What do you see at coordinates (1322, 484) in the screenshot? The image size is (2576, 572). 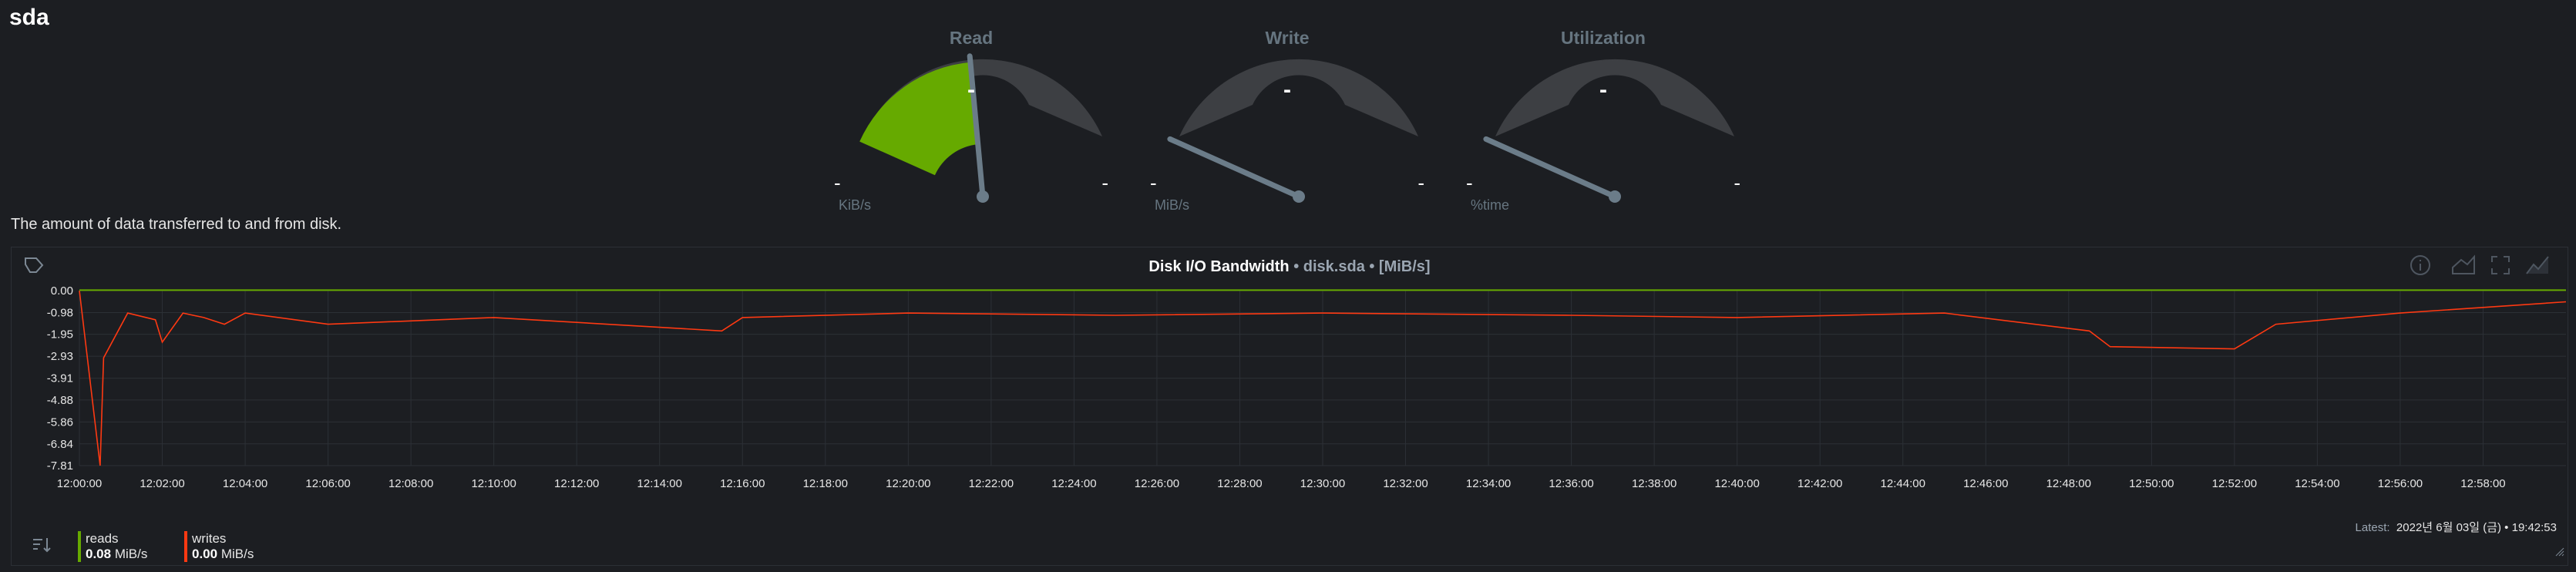 I see `x-tick-label: 12:30:00` at bounding box center [1322, 484].